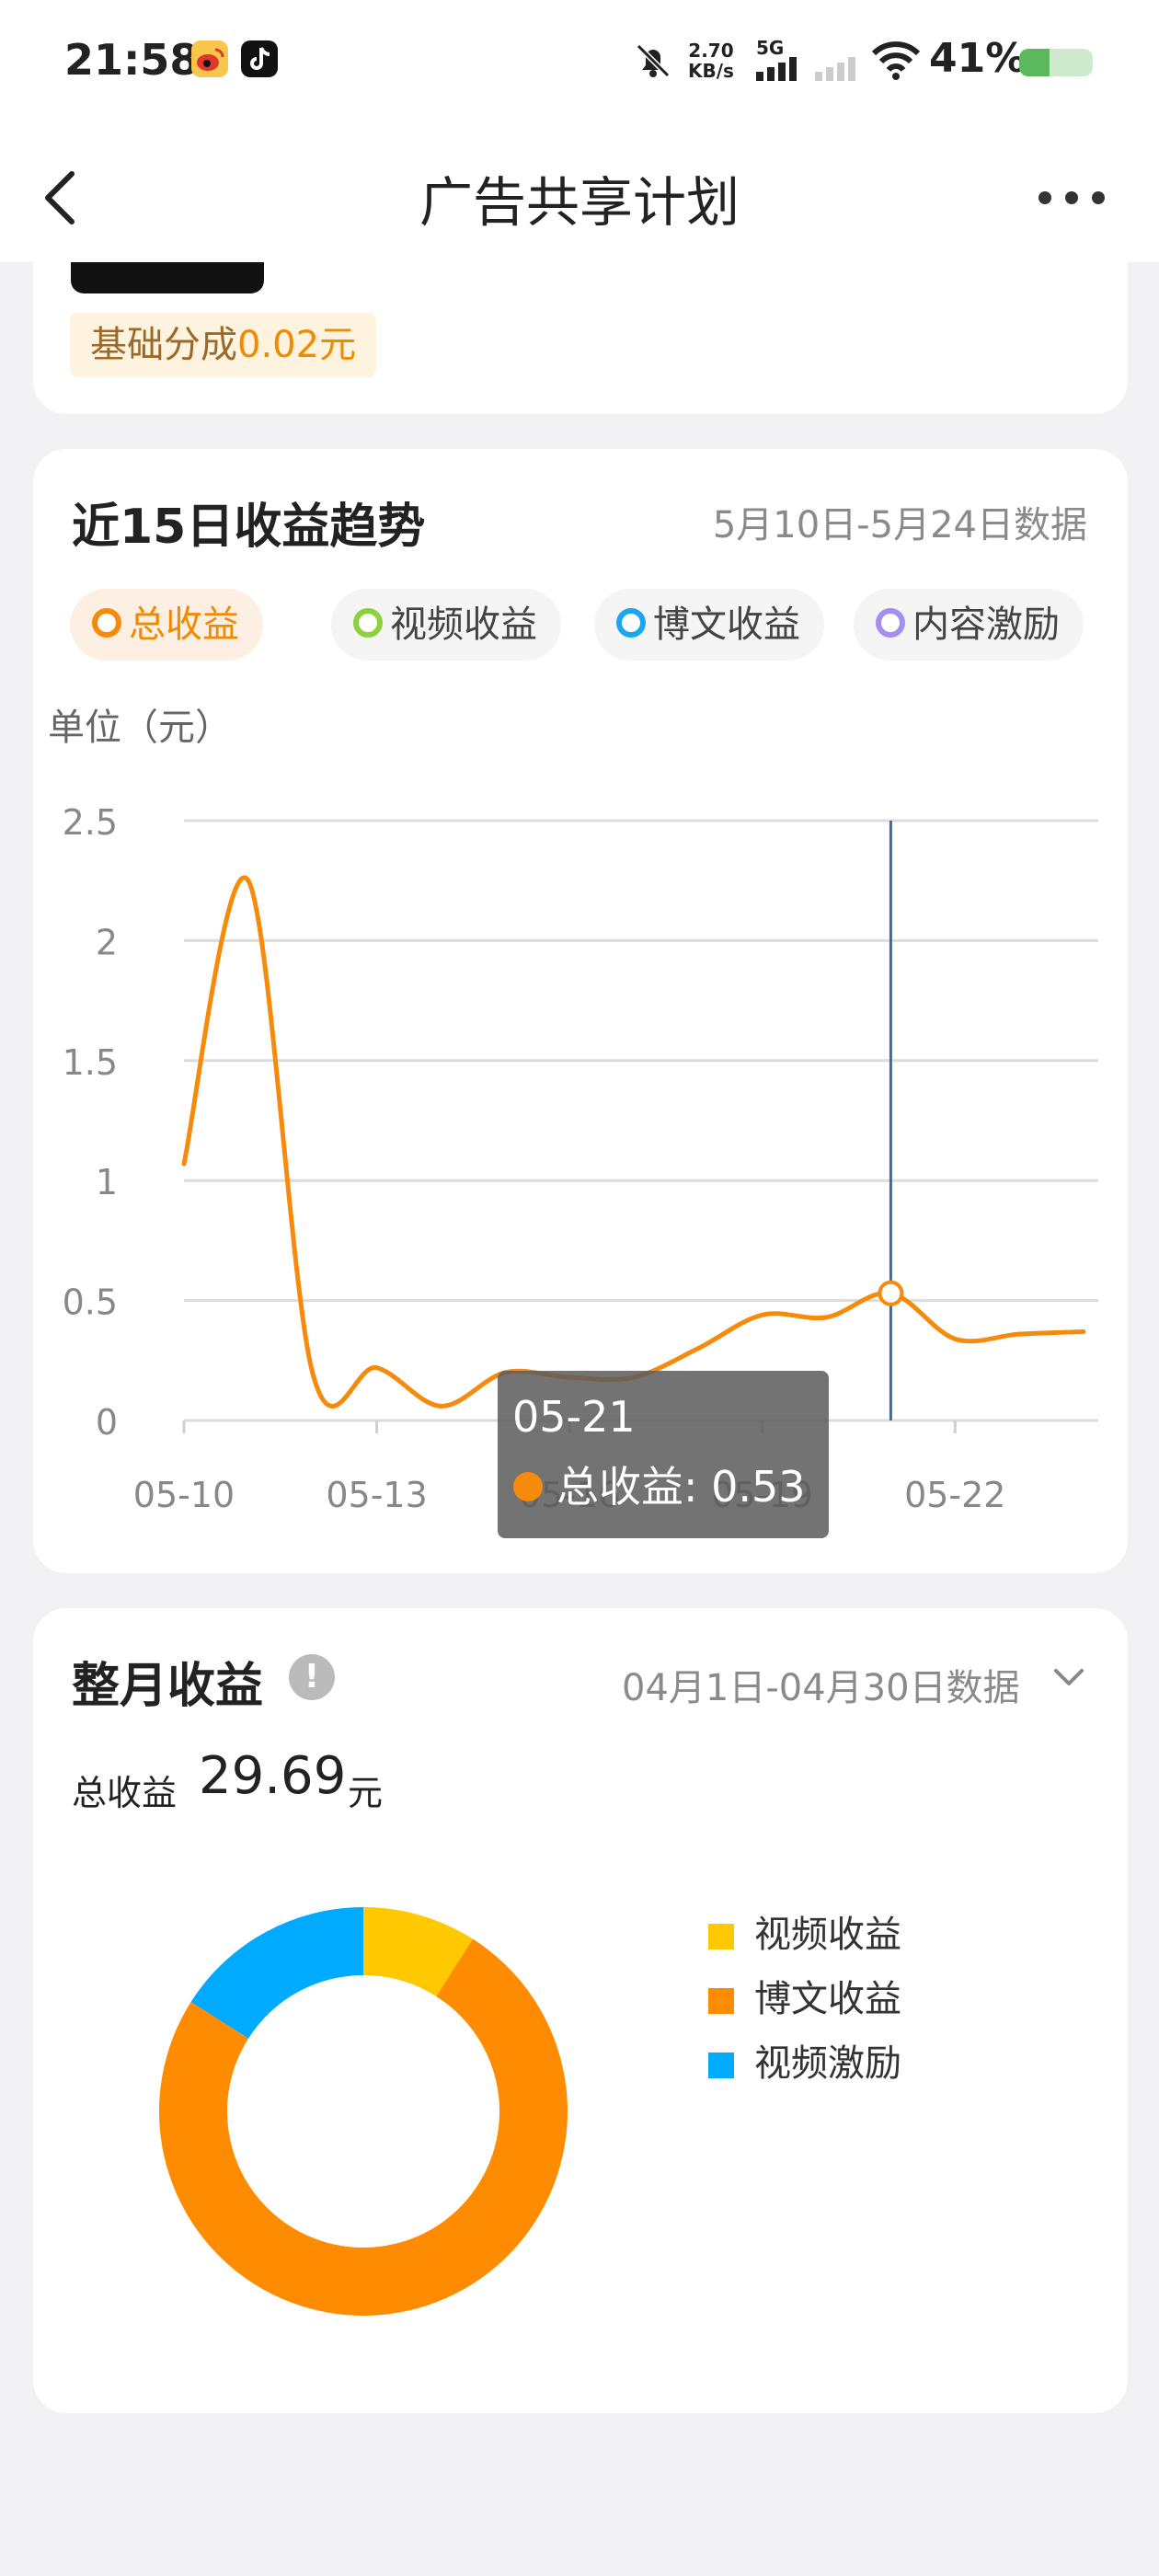 Image resolution: width=1159 pixels, height=2576 pixels. I want to click on chip-label: 博文收益, so click(726, 625).